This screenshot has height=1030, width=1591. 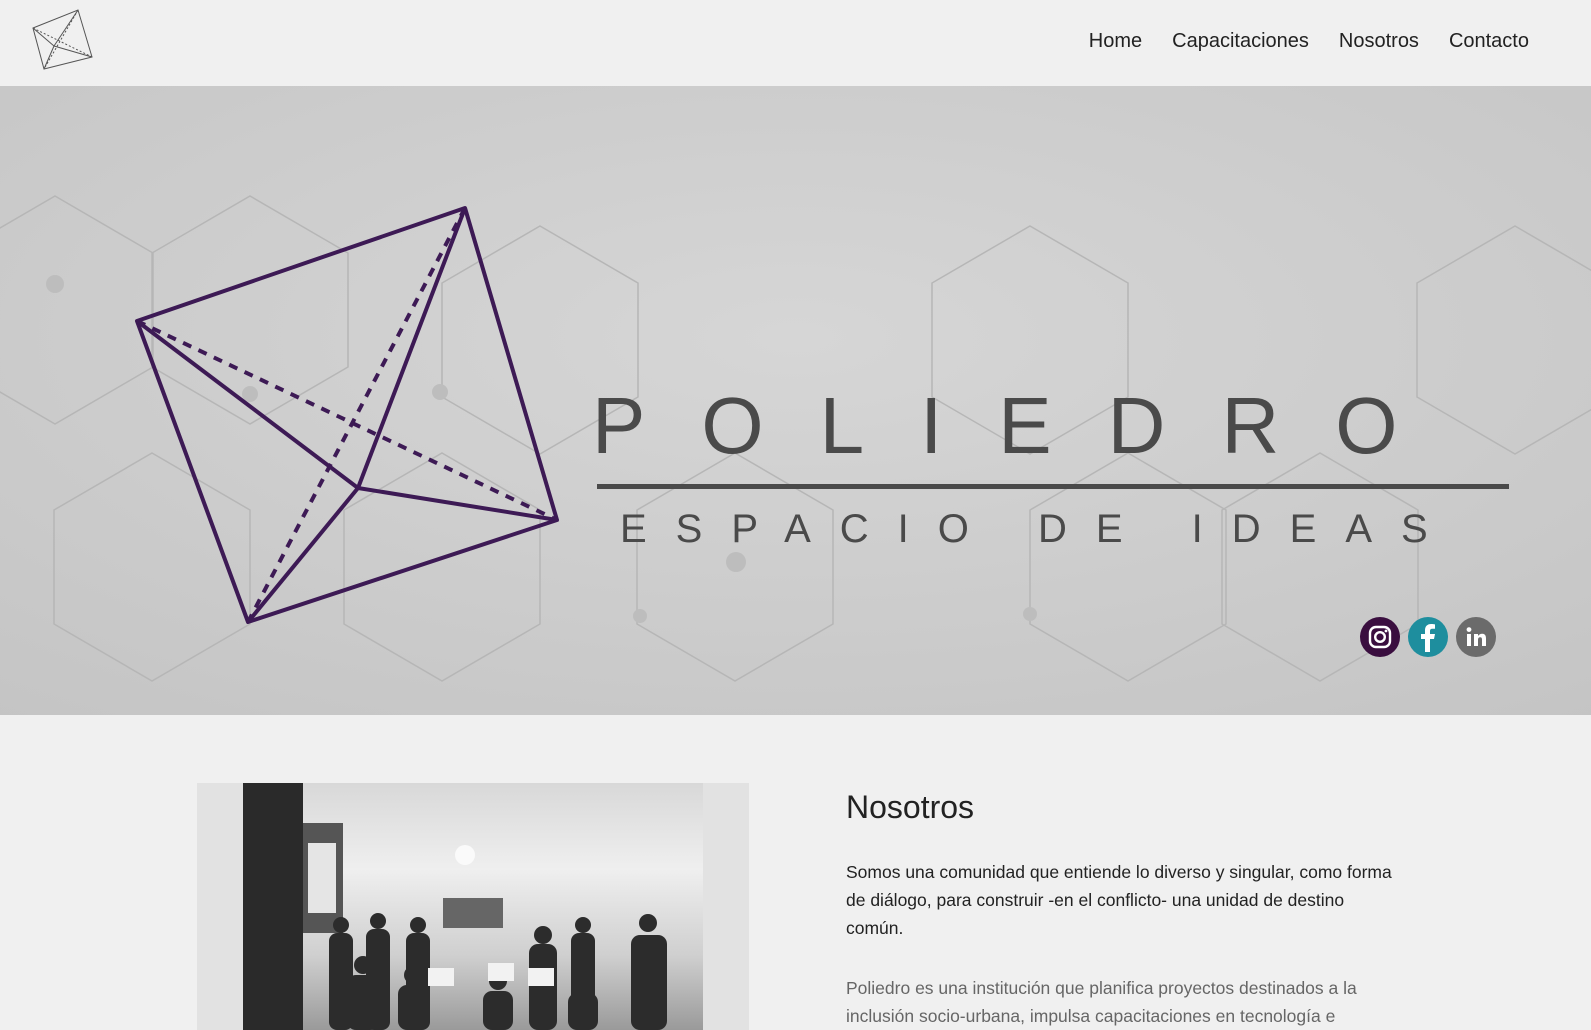 What do you see at coordinates (1038, 529) in the screenshot?
I see `brand-tagline: ESPACIO DE IDEAS` at bounding box center [1038, 529].